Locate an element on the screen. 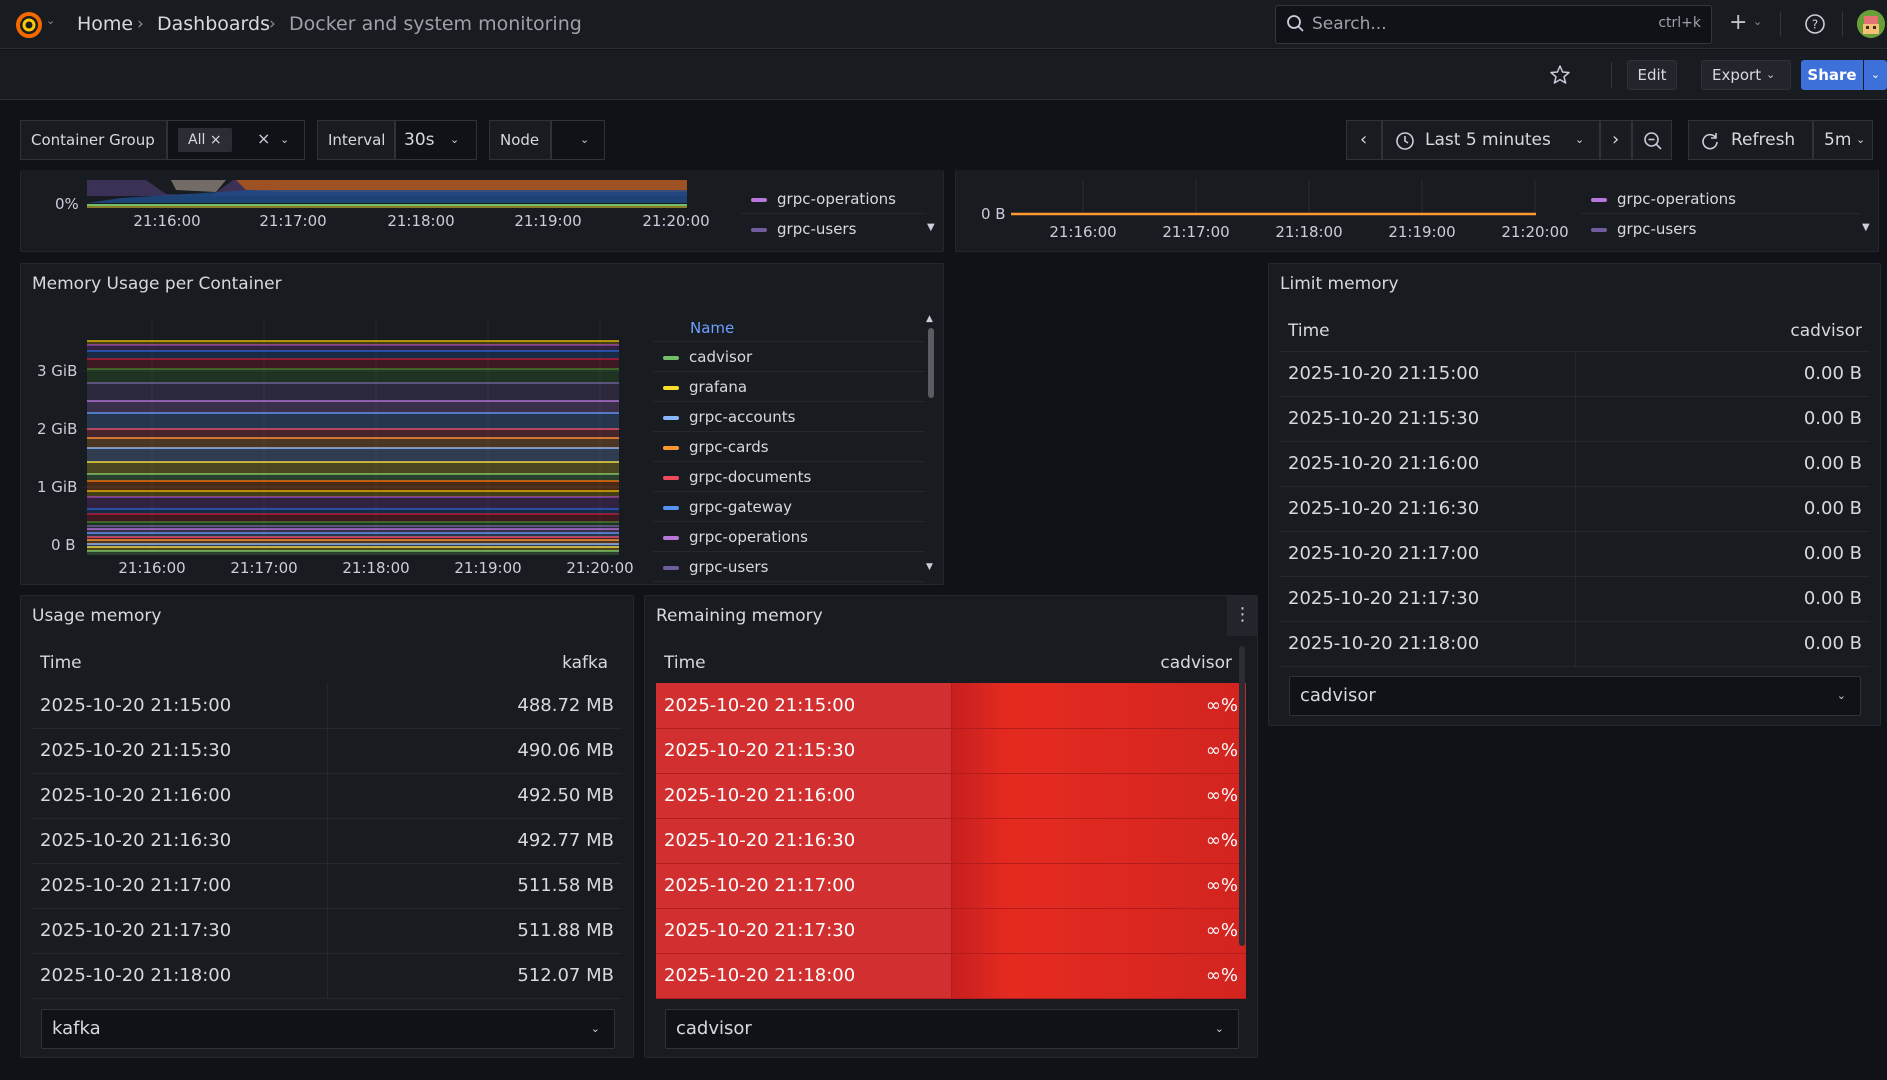 This screenshot has width=1887, height=1080. zoom-out-button is located at coordinates (1652, 140).